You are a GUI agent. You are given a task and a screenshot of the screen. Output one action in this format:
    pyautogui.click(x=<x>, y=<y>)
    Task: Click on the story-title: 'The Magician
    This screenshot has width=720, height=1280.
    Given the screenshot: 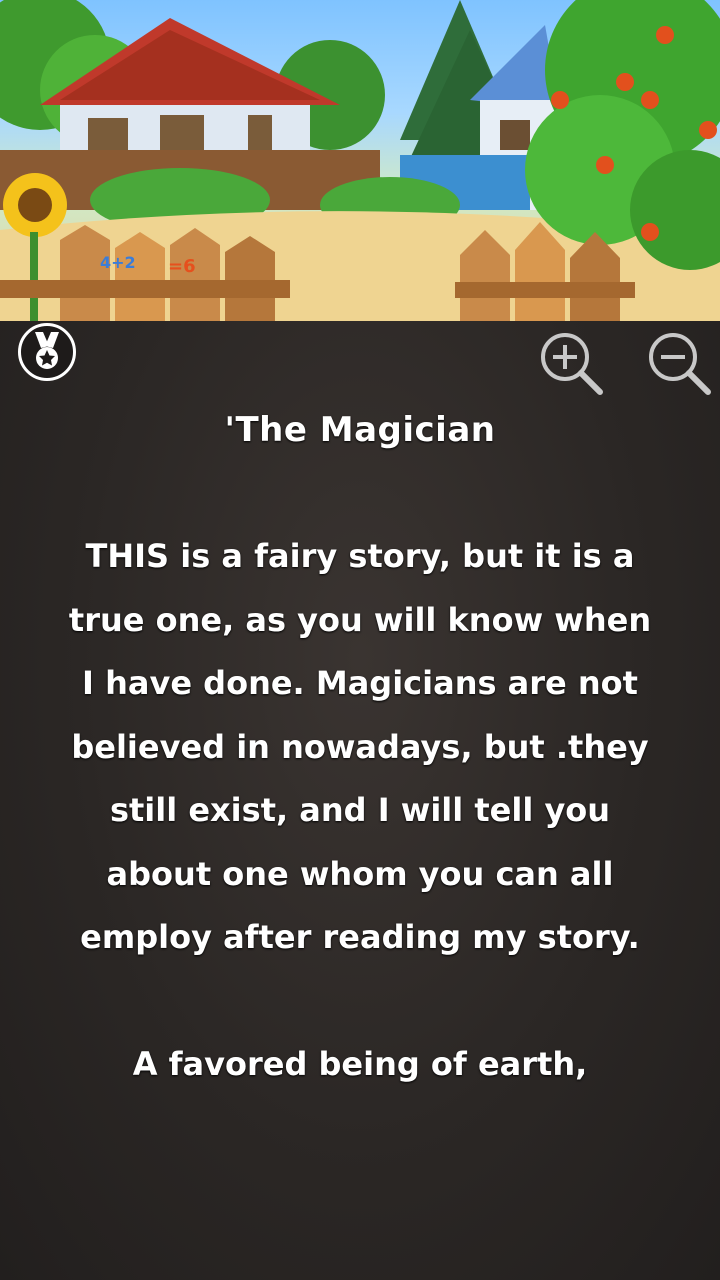 What is the action you would take?
    pyautogui.click(x=360, y=430)
    